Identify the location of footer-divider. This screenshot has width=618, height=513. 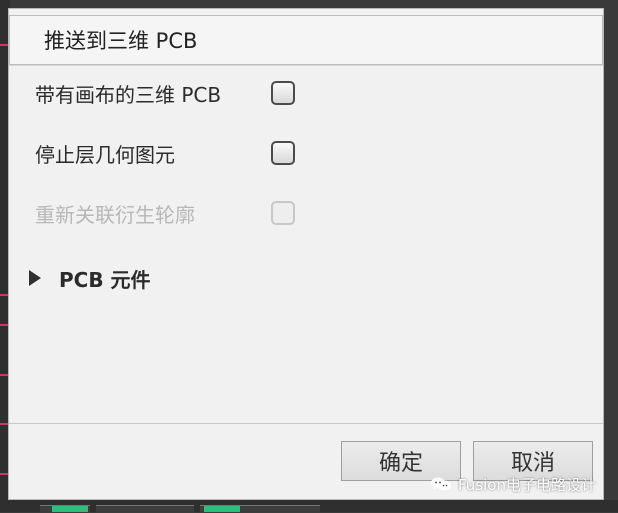
(306, 423).